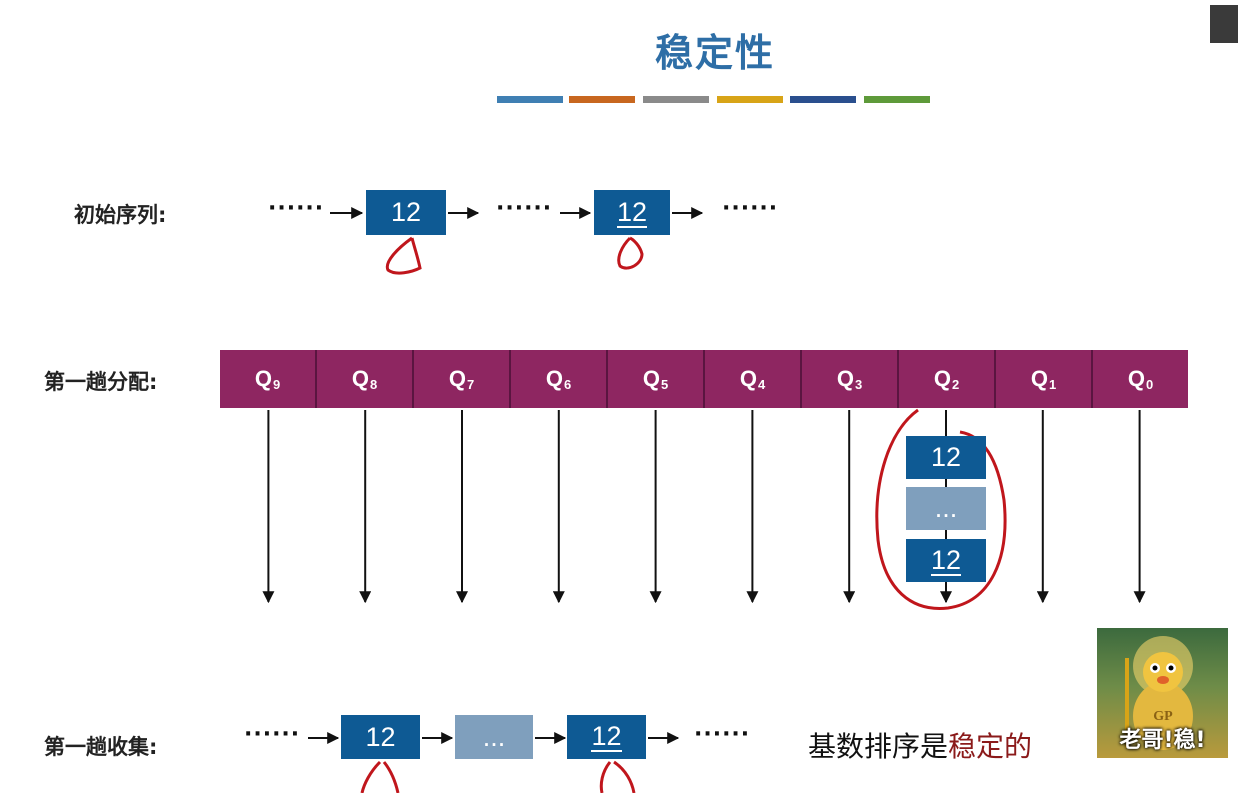 The height and width of the screenshot is (793, 1238). What do you see at coordinates (624, 776) in the screenshot?
I see `red-mark-collect-2b` at bounding box center [624, 776].